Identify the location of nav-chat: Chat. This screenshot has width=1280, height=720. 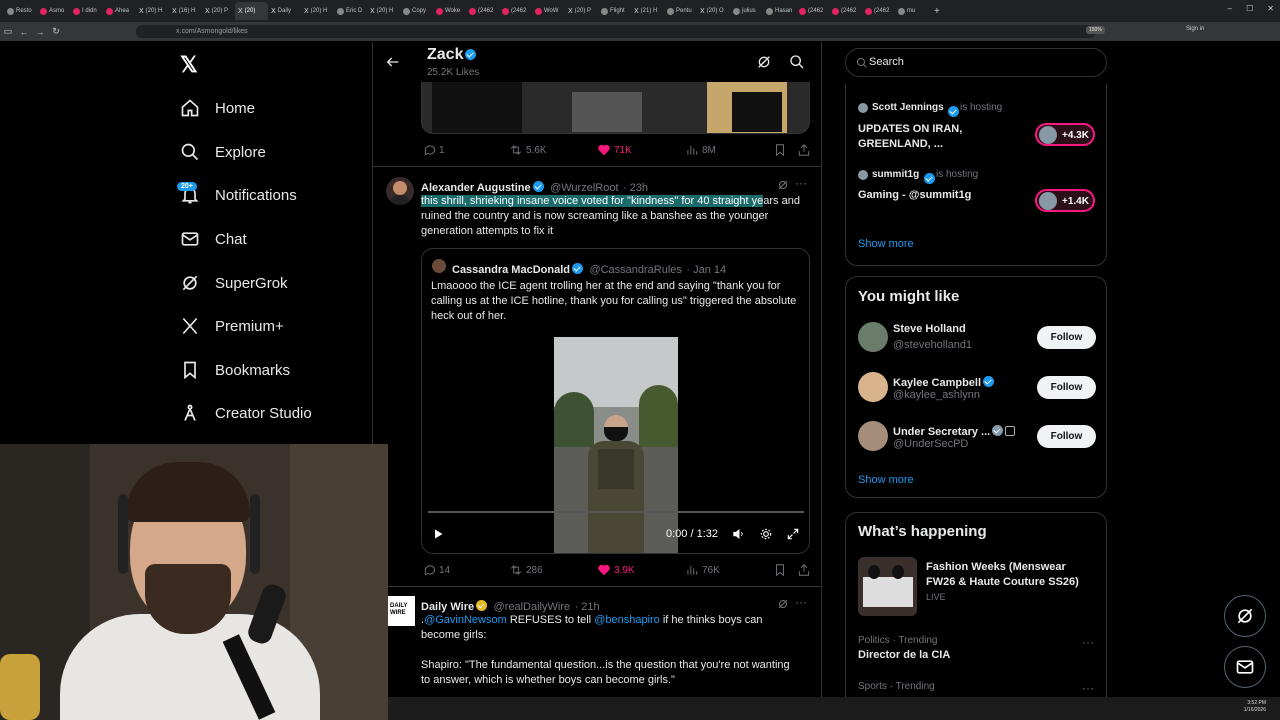
(213, 239).